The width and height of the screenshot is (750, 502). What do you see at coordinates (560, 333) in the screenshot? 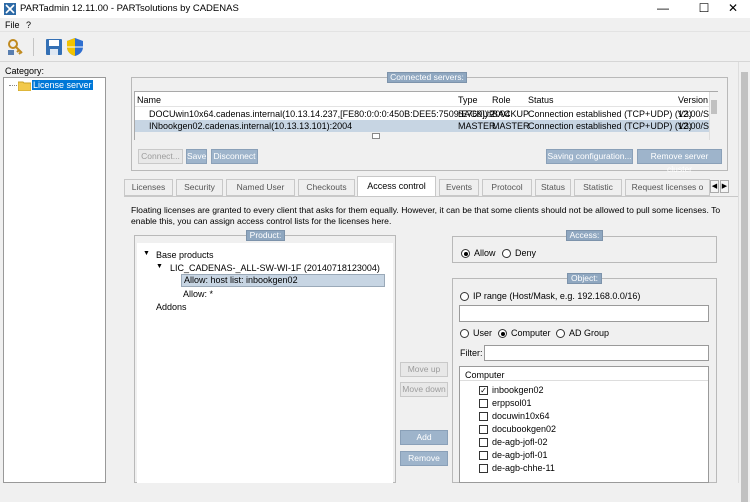
I see `ad-group-radio` at bounding box center [560, 333].